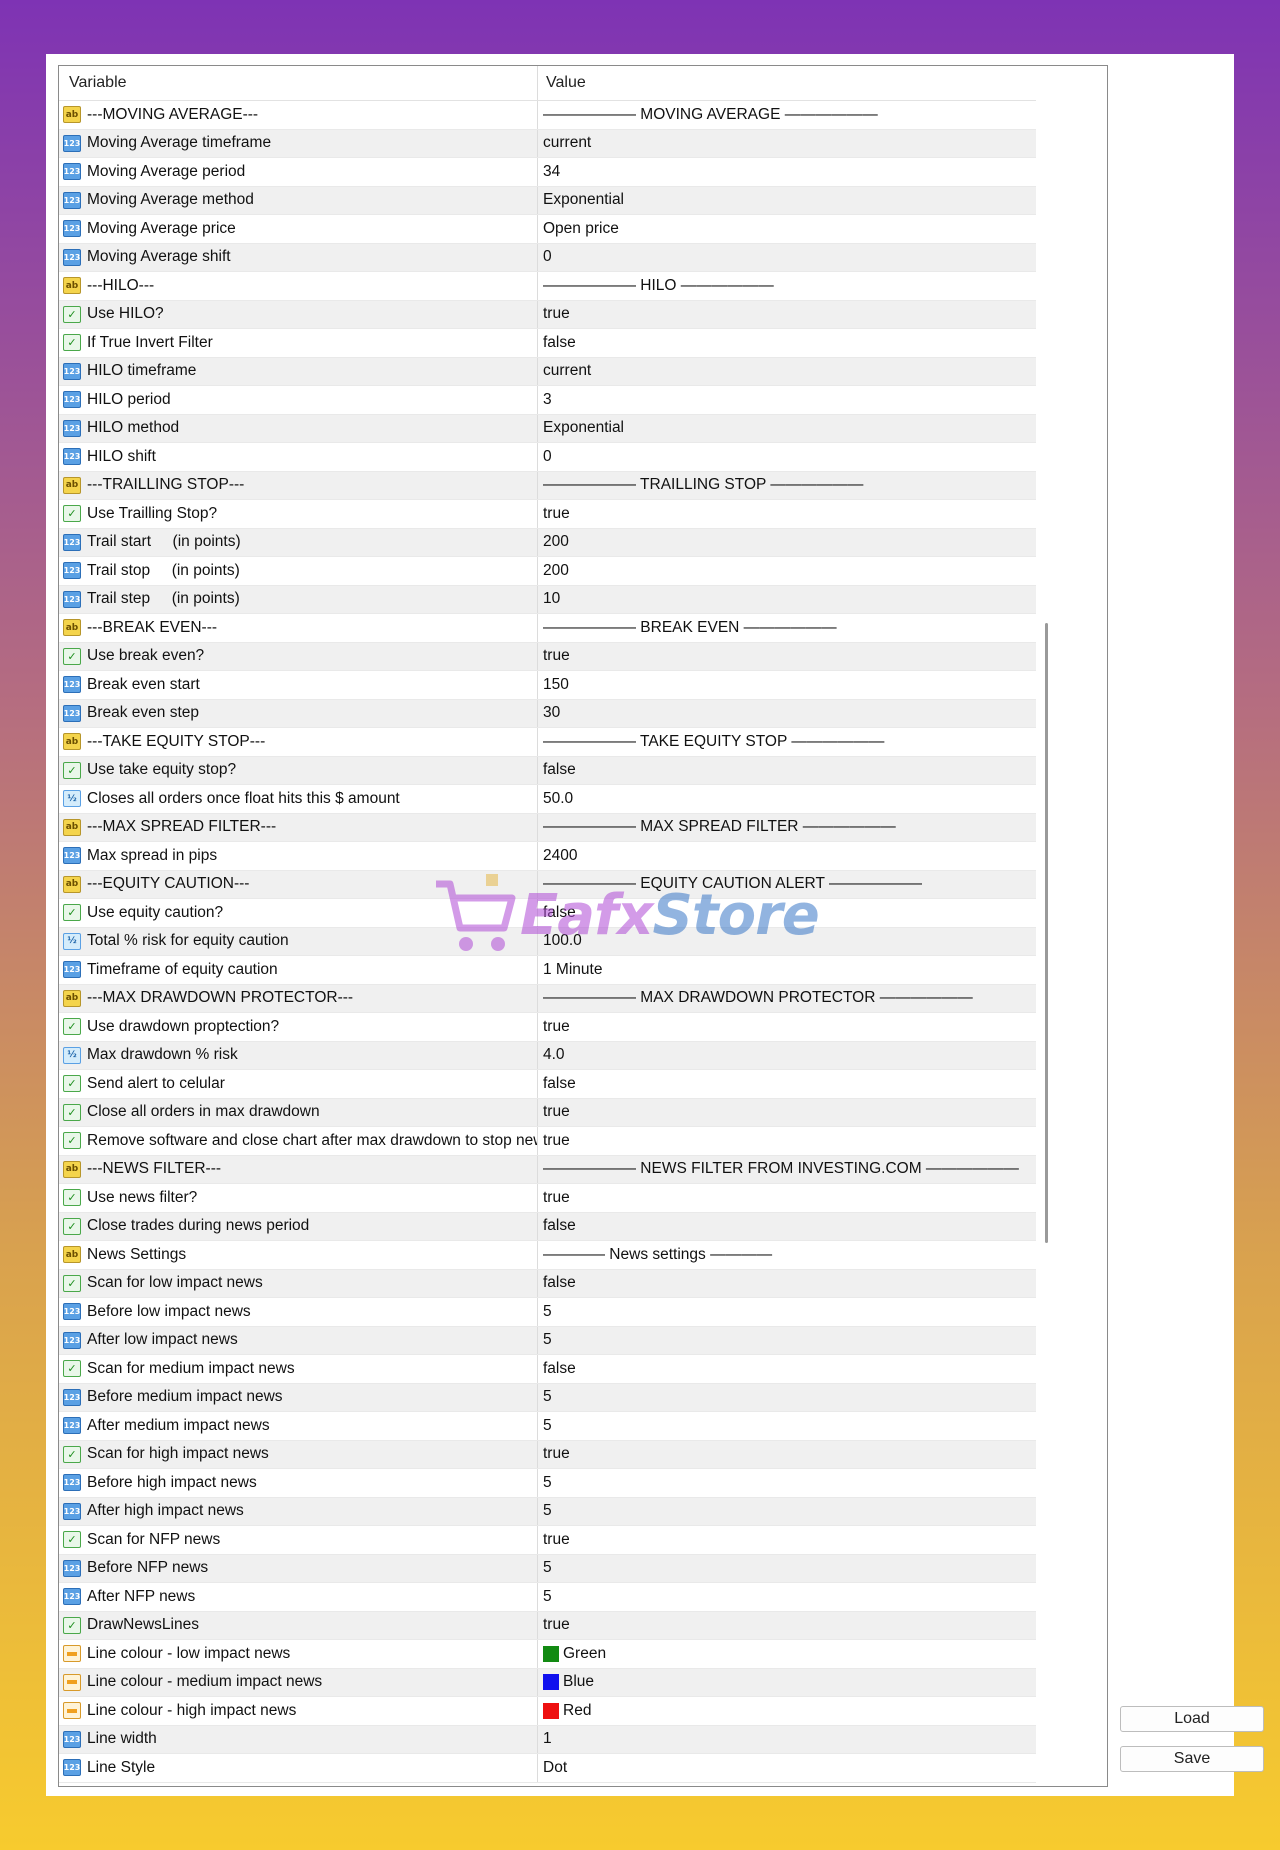  I want to click on variable-cell: 123 Before NFP news, so click(298, 1568).